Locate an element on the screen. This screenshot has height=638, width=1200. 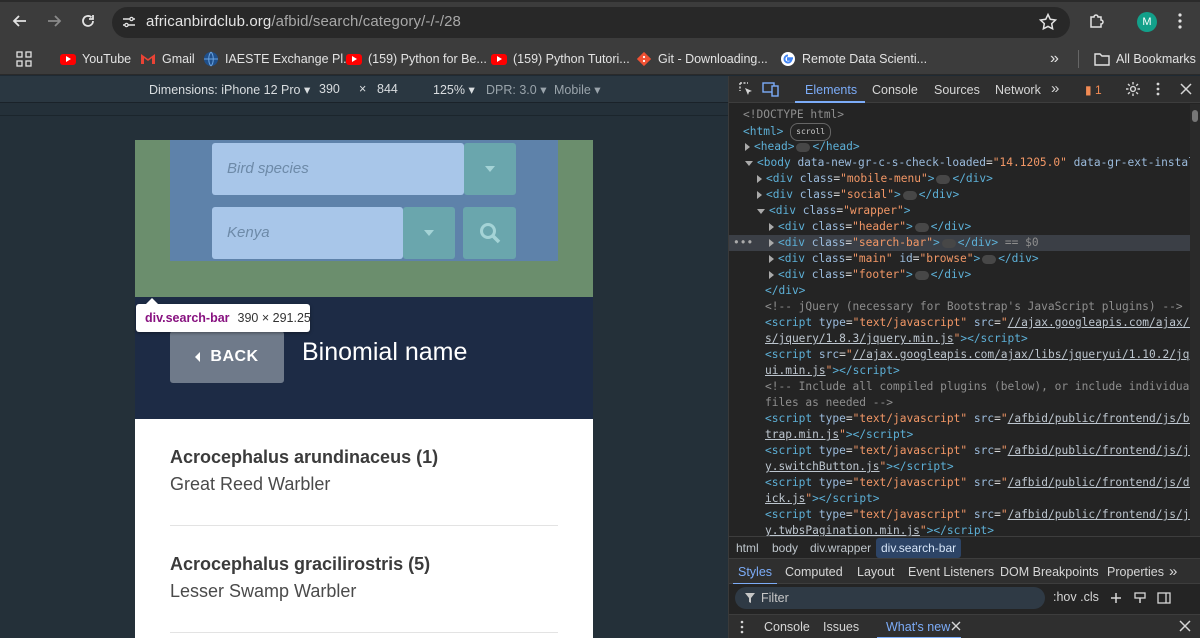
device-height-input: 844 is located at coordinates (387, 89).